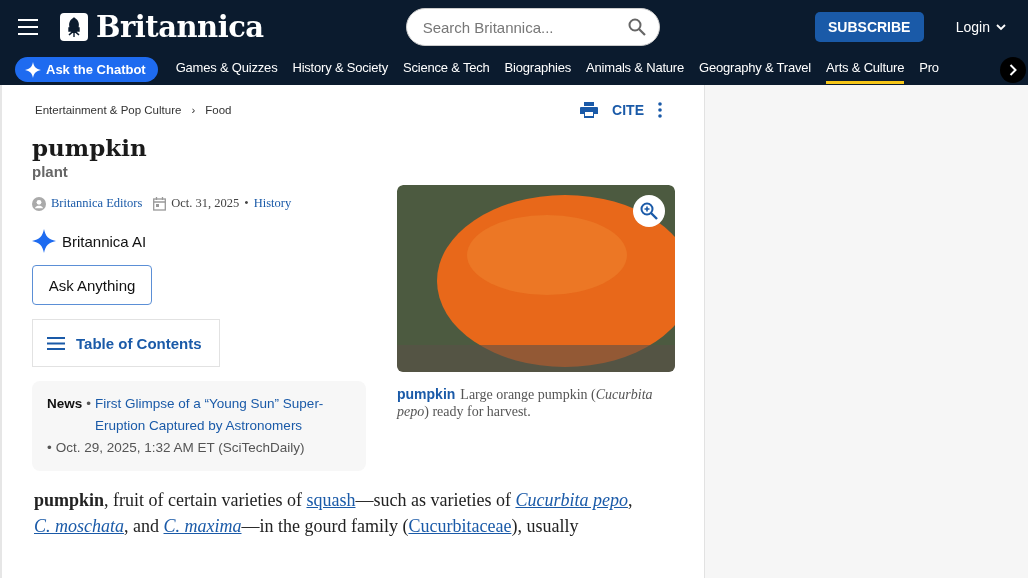 The image size is (1028, 578). Describe the element at coordinates (226, 69) in the screenshot. I see `category-tab: Games & Quizzes` at that location.